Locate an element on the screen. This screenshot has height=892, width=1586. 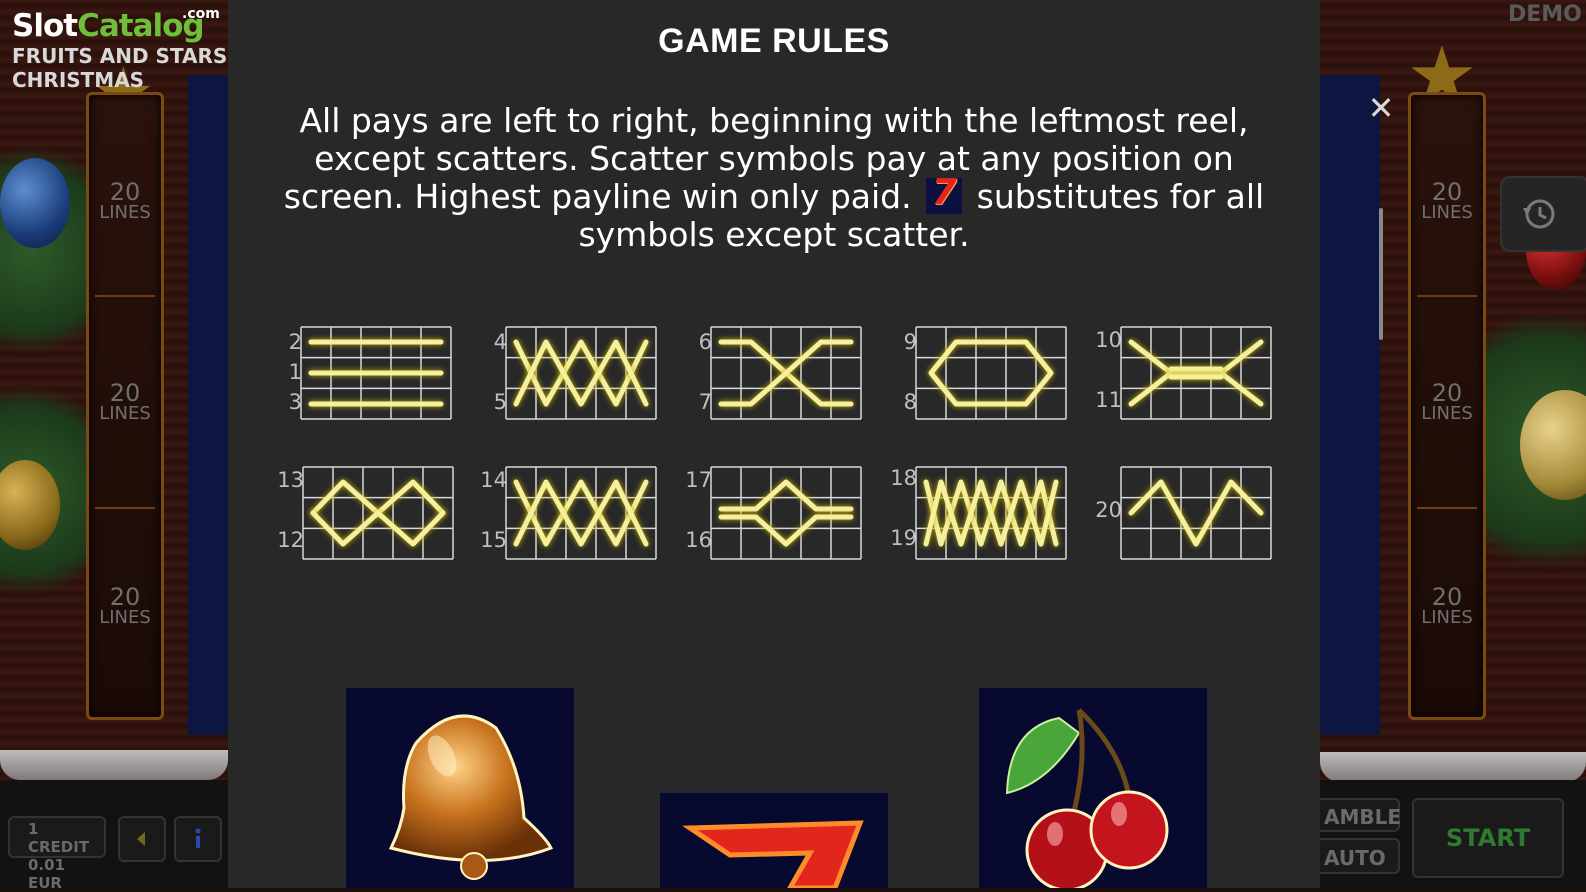
payline-diagram: 13 12 is located at coordinates (384, 513).